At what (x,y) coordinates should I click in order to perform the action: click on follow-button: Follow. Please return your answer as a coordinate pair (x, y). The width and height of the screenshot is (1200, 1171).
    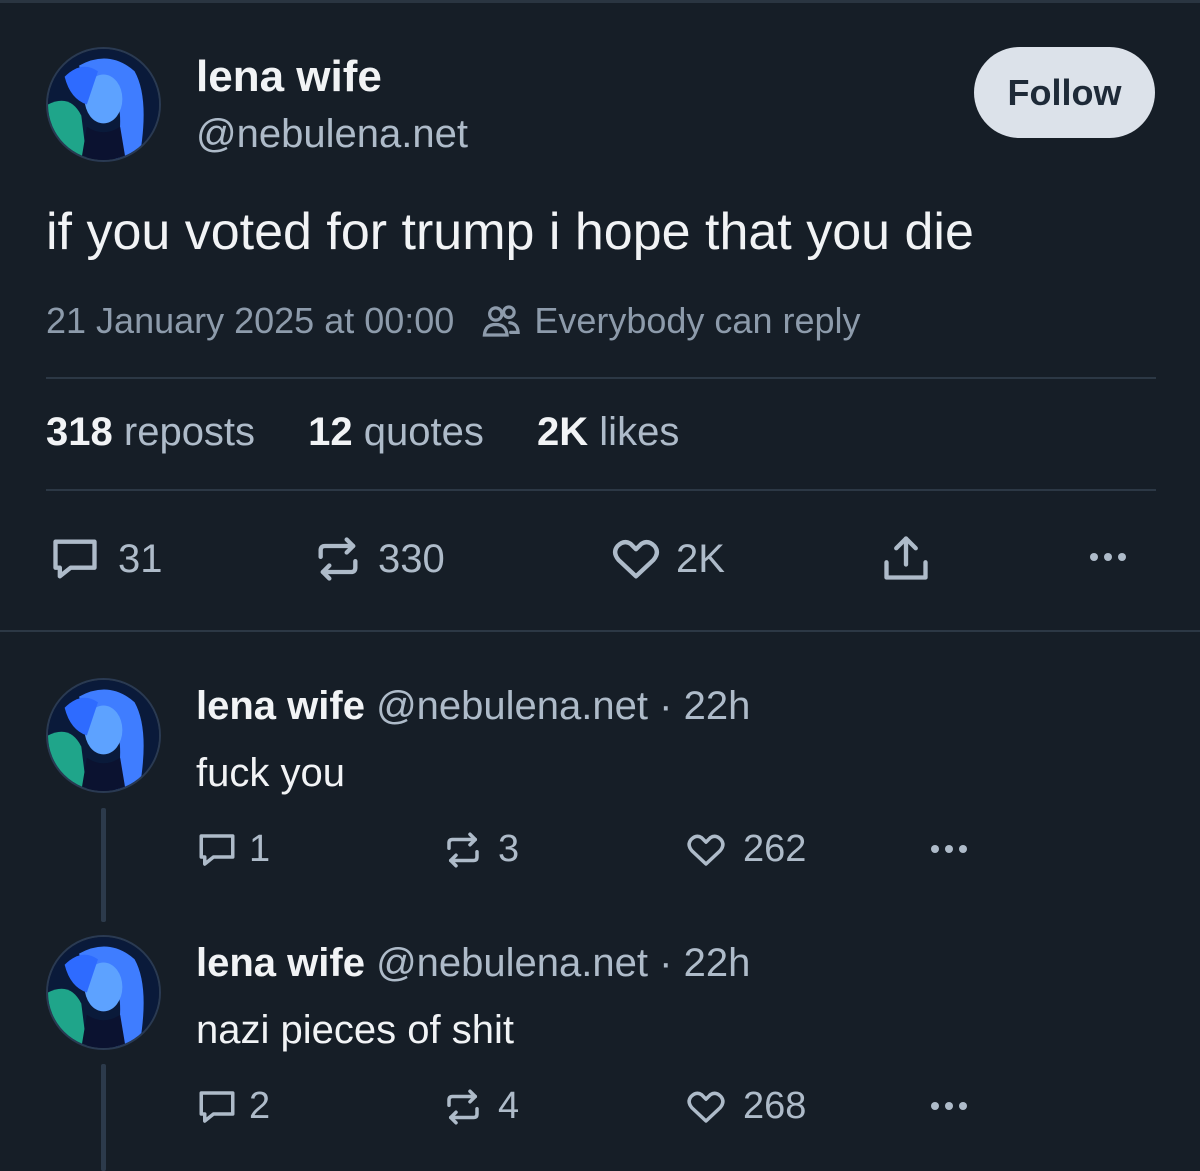
    Looking at the image, I should click on (1064, 92).